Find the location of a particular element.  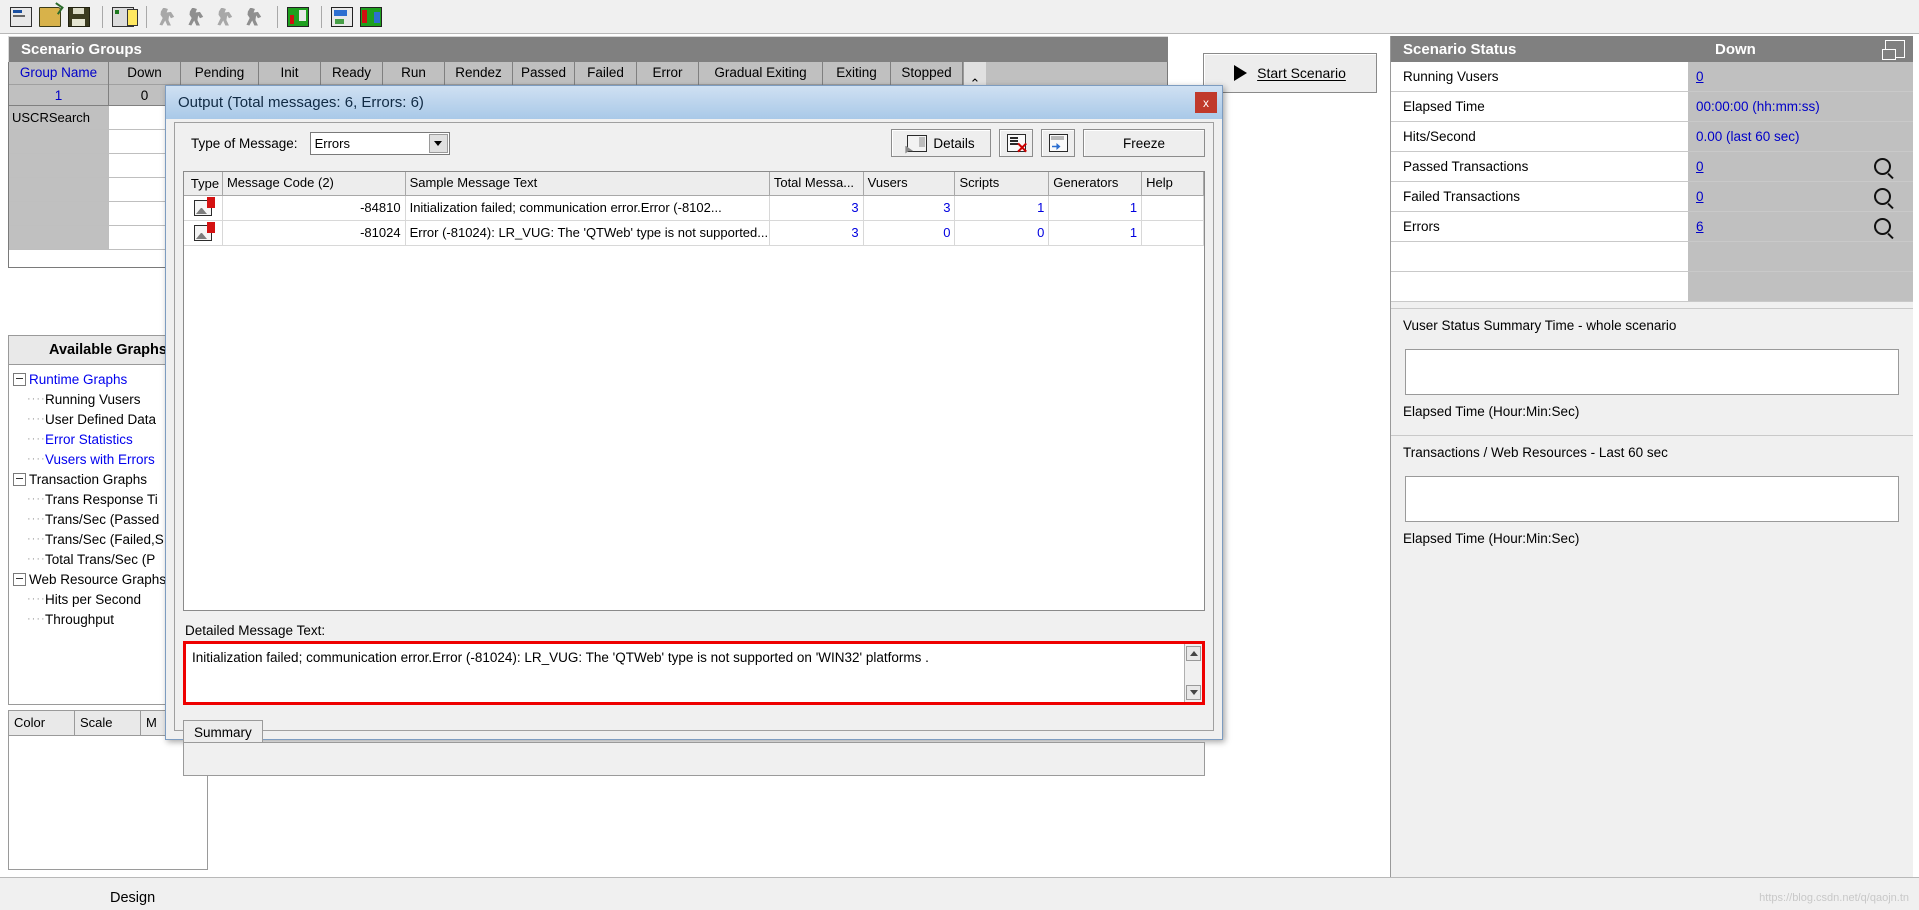

status-row-label: Running Vusers is located at coordinates (1539, 76).